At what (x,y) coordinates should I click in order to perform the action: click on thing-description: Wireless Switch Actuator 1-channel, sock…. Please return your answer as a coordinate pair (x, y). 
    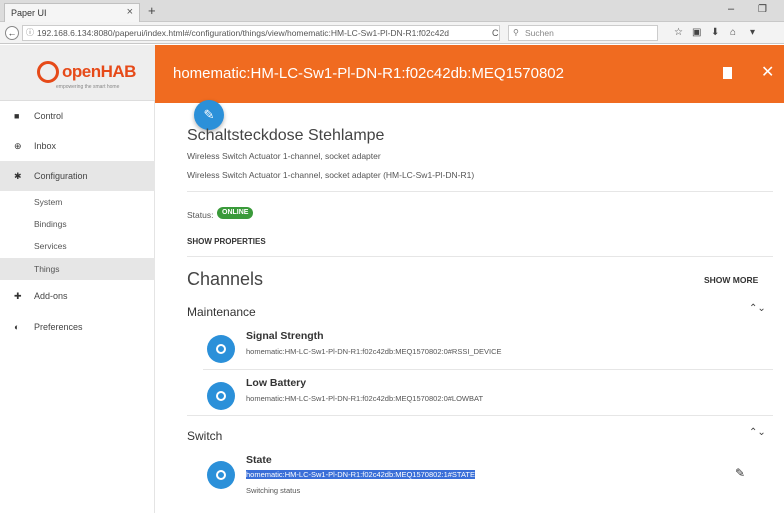
    Looking at the image, I should click on (284, 156).